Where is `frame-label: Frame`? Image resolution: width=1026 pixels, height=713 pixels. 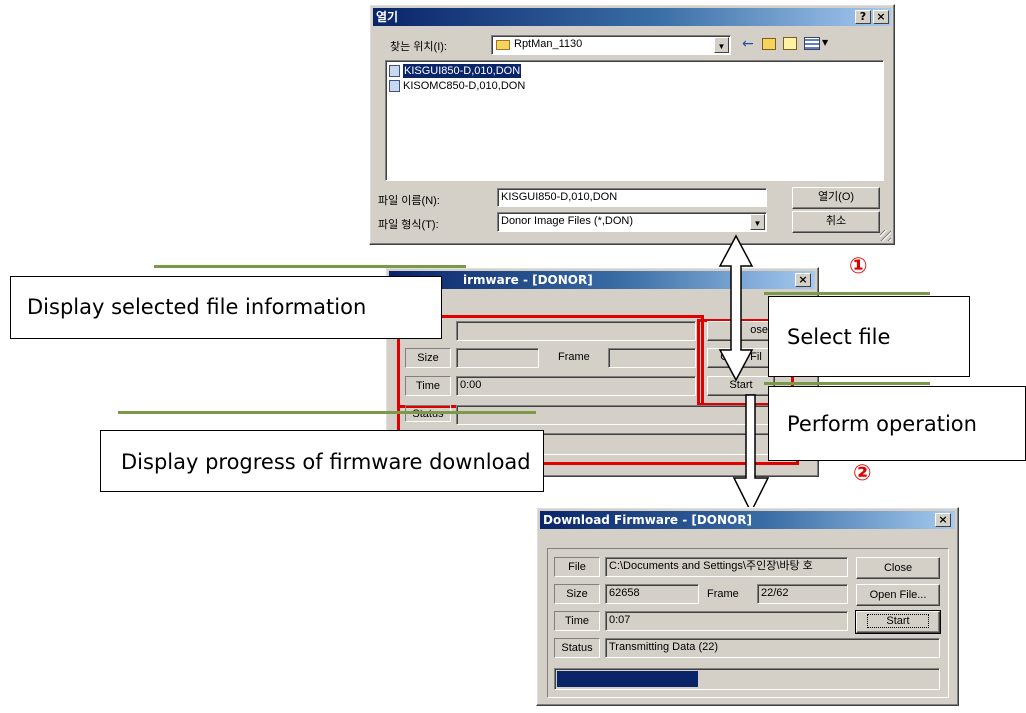
frame-label: Frame is located at coordinates (723, 594).